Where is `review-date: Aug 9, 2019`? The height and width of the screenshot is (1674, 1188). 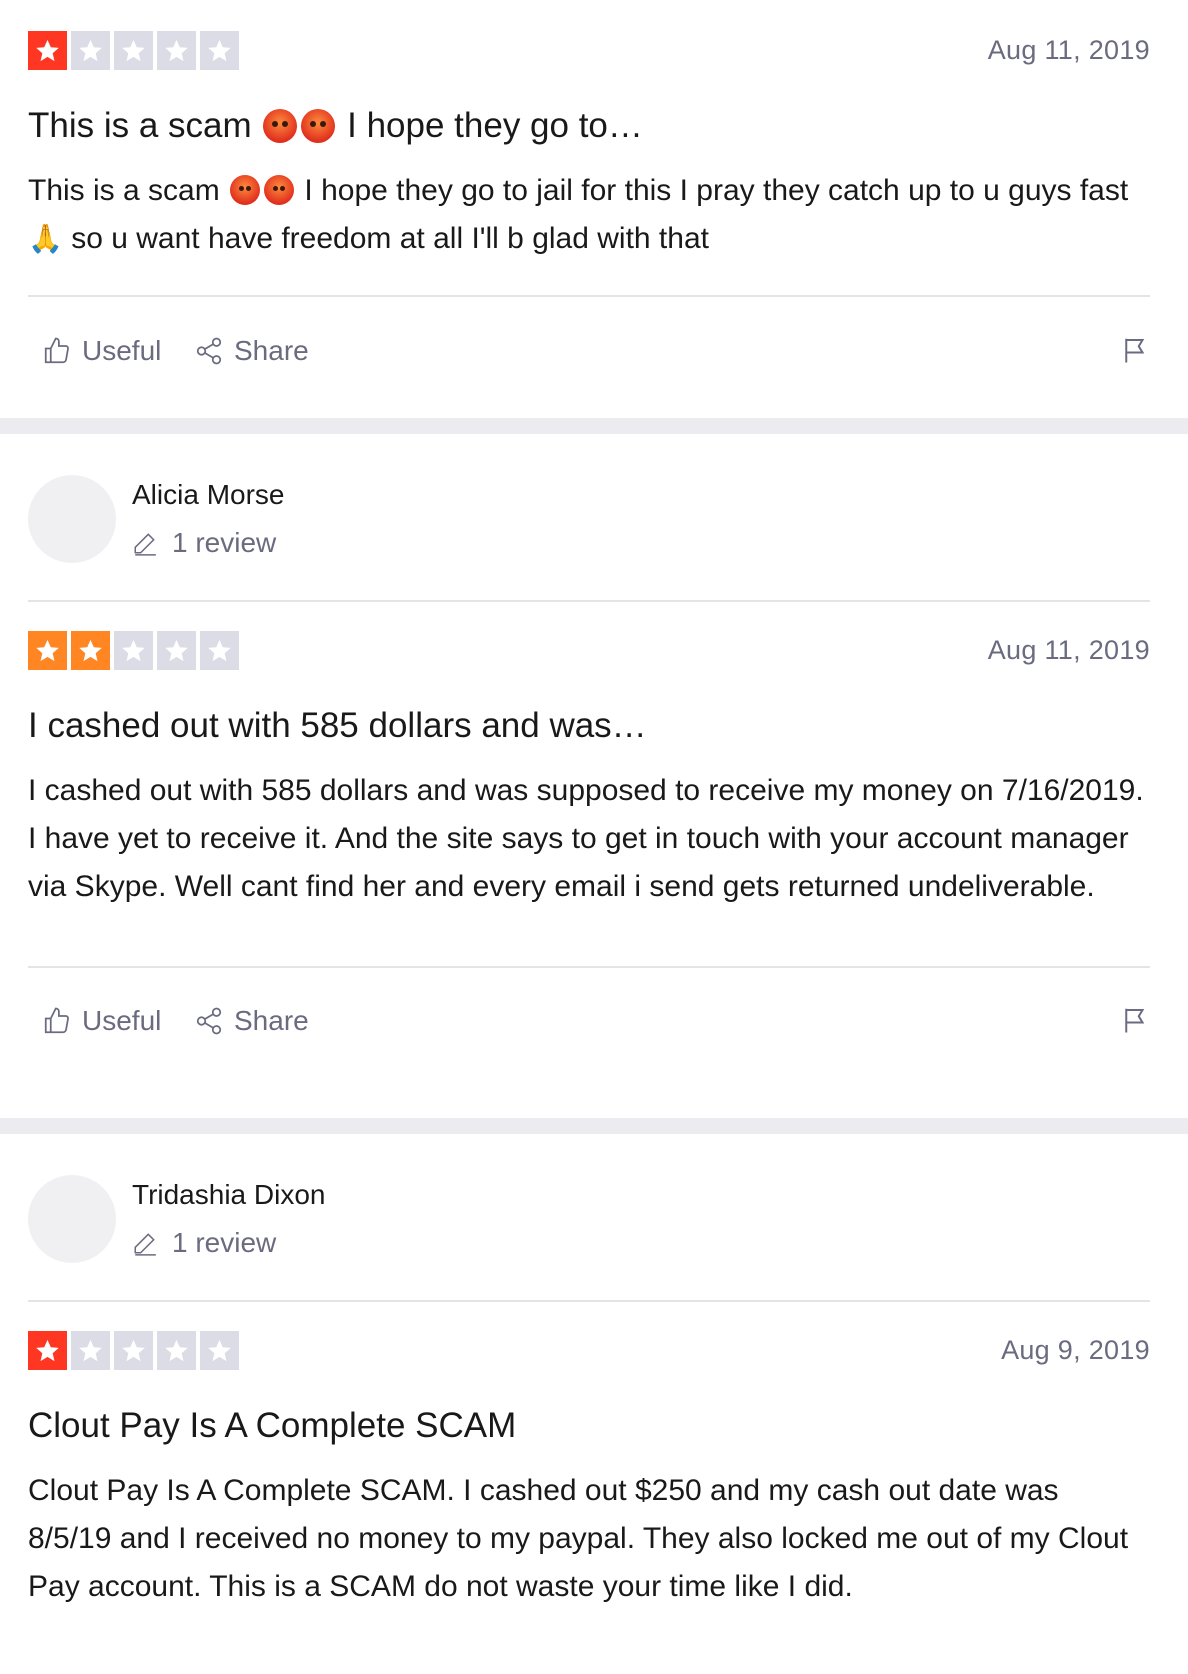
review-date: Aug 9, 2019 is located at coordinates (1075, 1350).